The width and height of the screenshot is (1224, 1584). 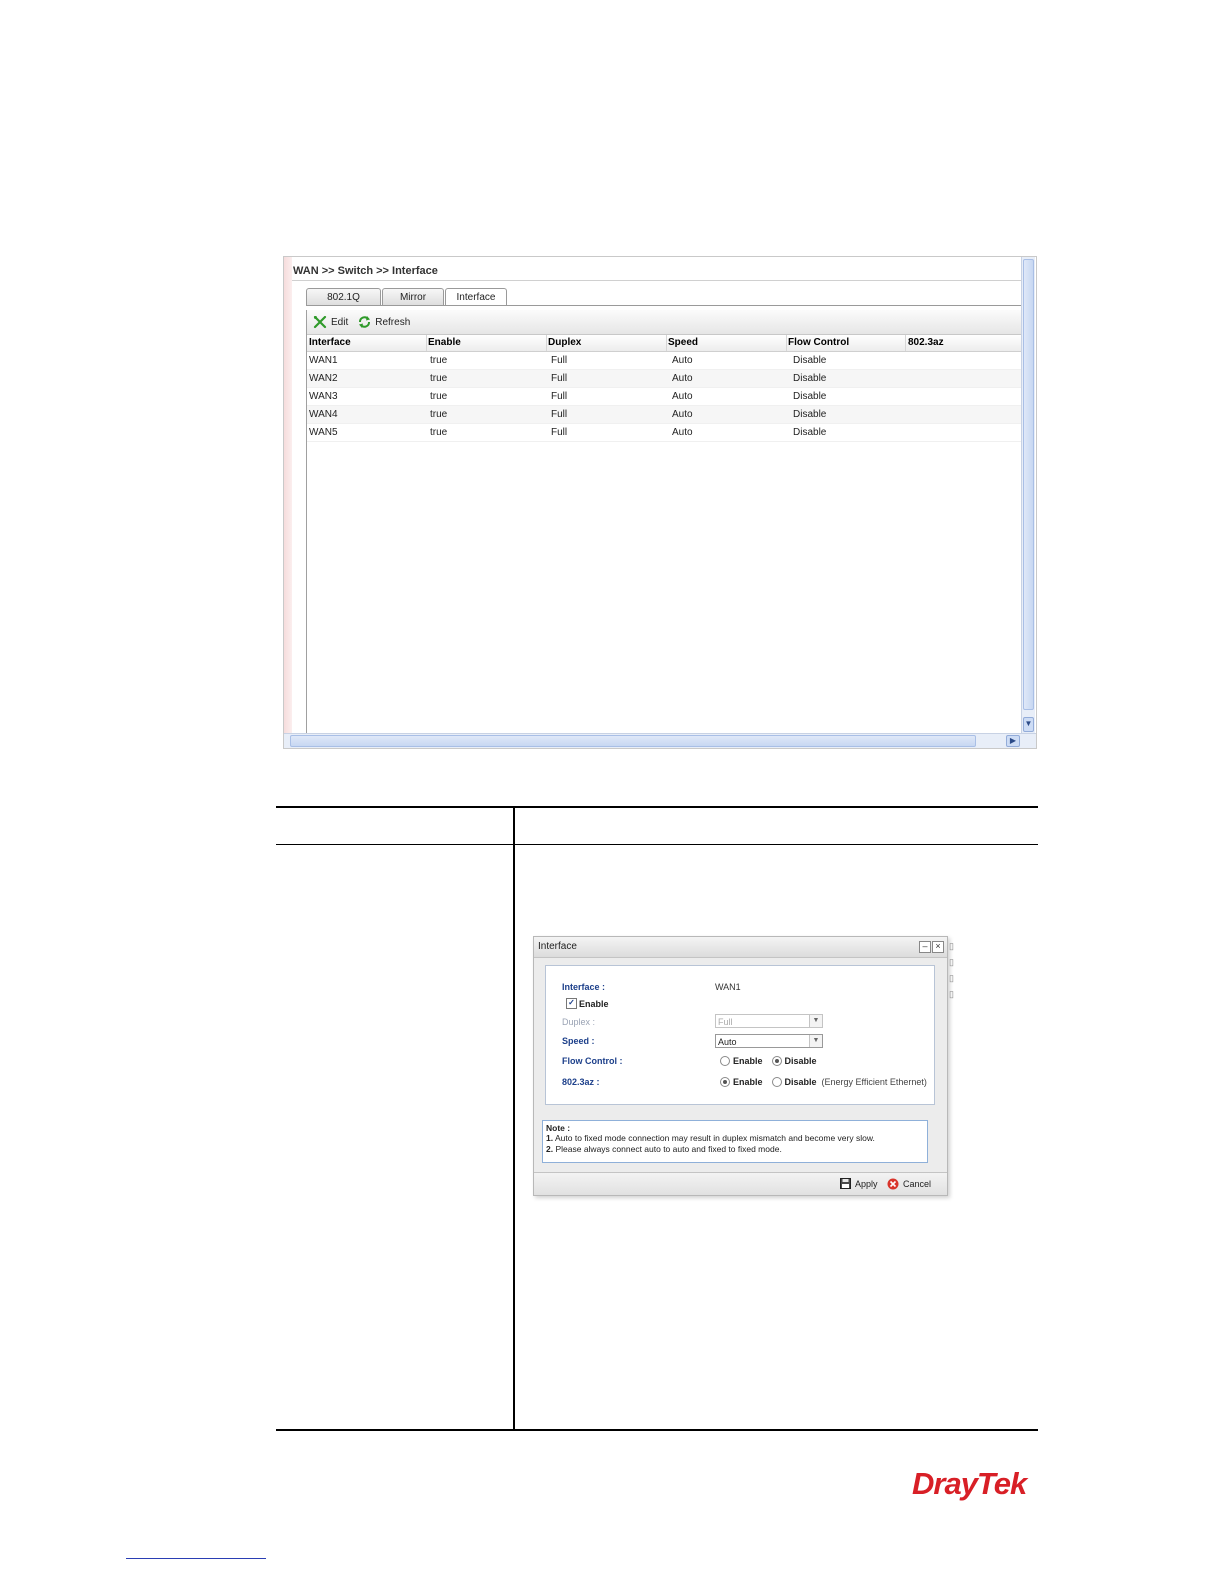 What do you see at coordinates (323, 432) in the screenshot?
I see `cell-interface: WAN5` at bounding box center [323, 432].